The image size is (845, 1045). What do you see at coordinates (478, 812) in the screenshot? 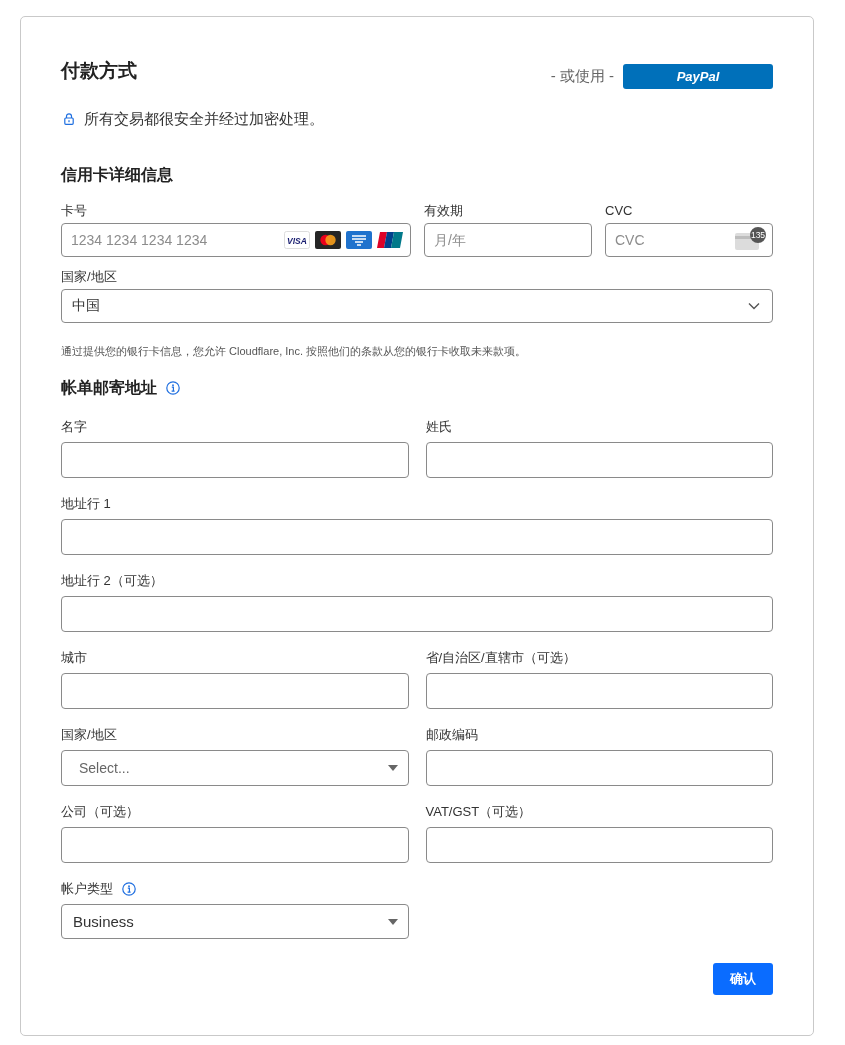
I see `field-label: VAT/GST（可选）` at bounding box center [478, 812].